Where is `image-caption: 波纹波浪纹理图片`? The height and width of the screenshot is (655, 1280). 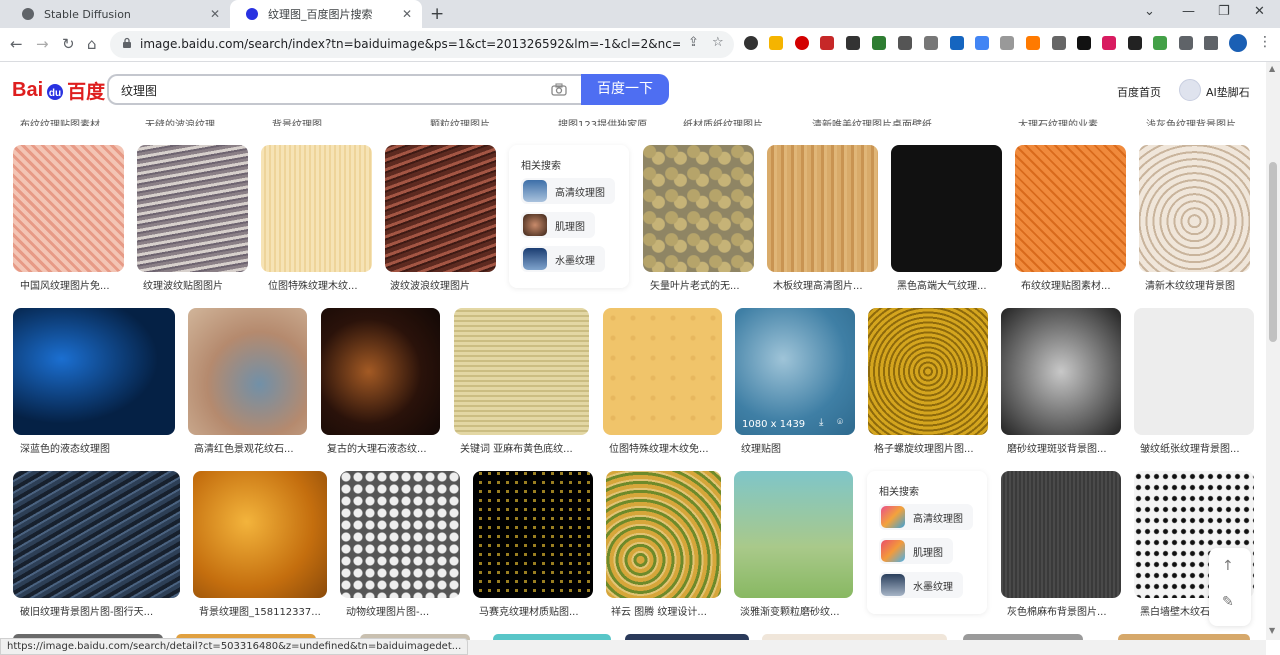
image-caption: 波纹波浪纹理图片 is located at coordinates (440, 284).